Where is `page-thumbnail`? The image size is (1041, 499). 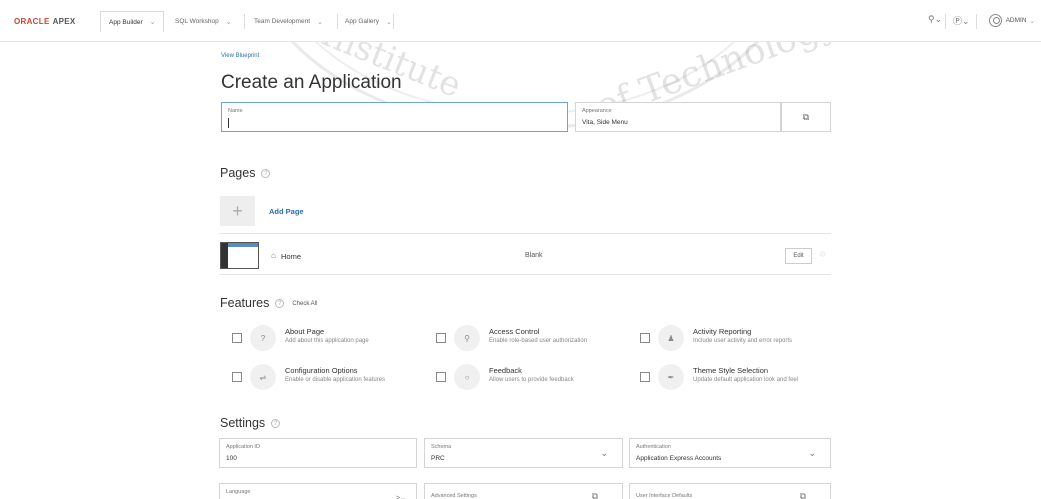
page-thumbnail is located at coordinates (239, 255).